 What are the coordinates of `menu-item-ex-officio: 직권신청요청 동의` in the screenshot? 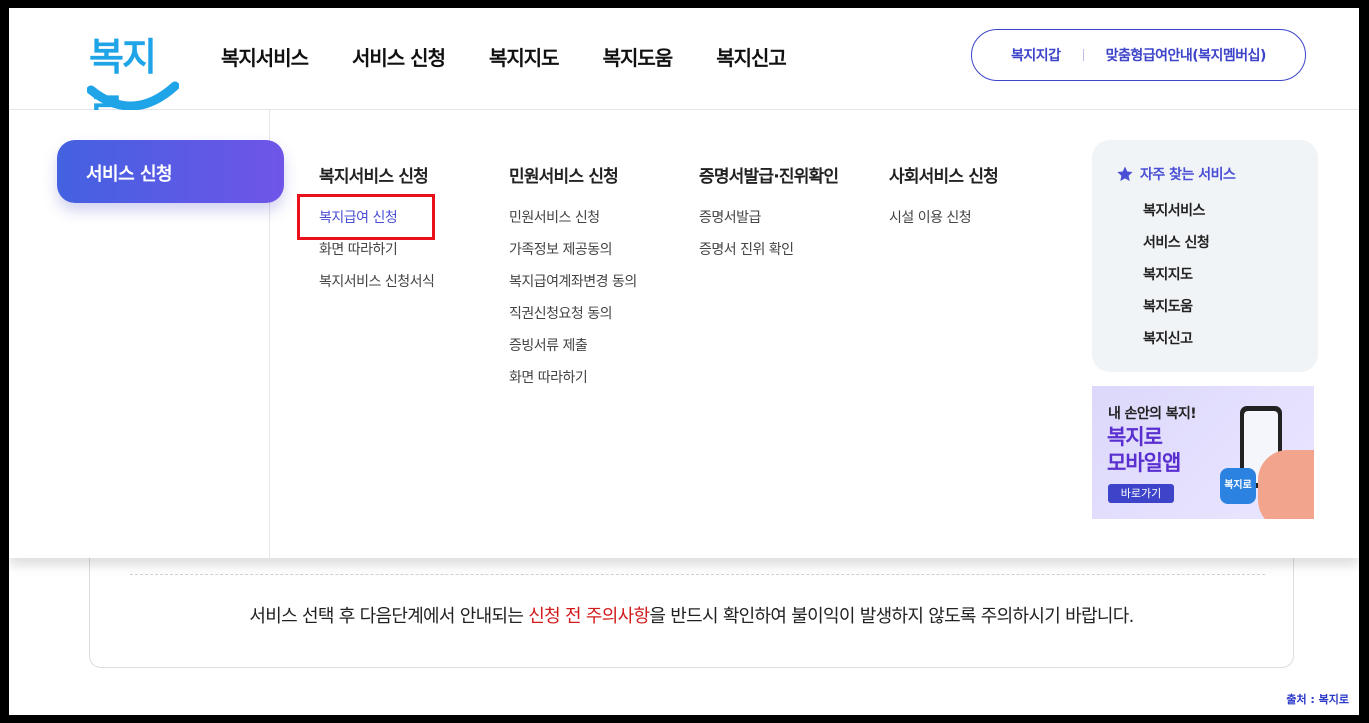 It's located at (573, 319).